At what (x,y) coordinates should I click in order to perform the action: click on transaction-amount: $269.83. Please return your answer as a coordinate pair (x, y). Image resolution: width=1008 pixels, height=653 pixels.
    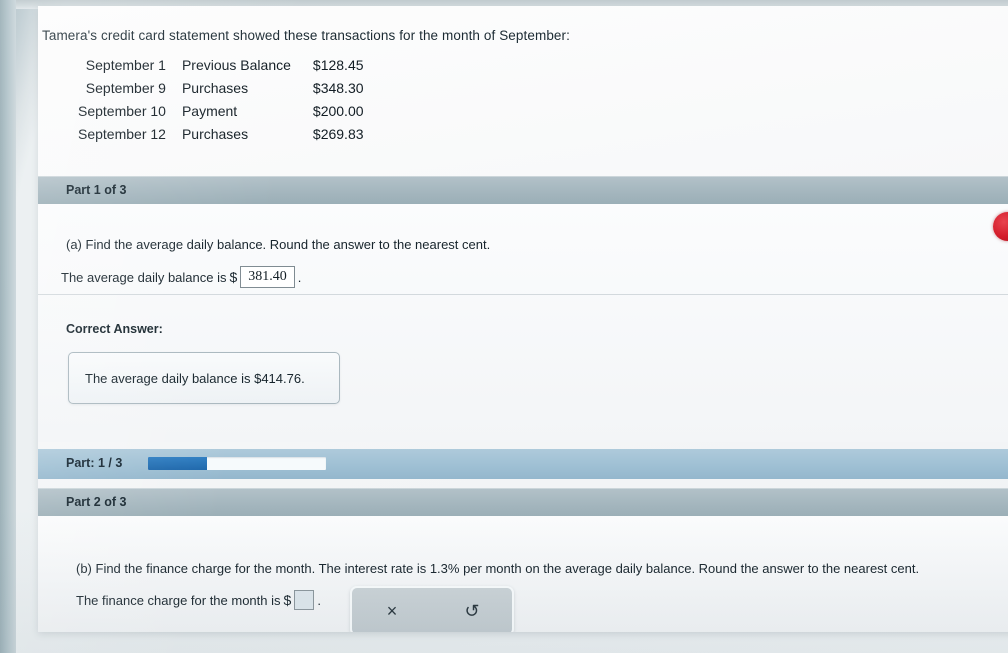
    Looking at the image, I should click on (338, 134).